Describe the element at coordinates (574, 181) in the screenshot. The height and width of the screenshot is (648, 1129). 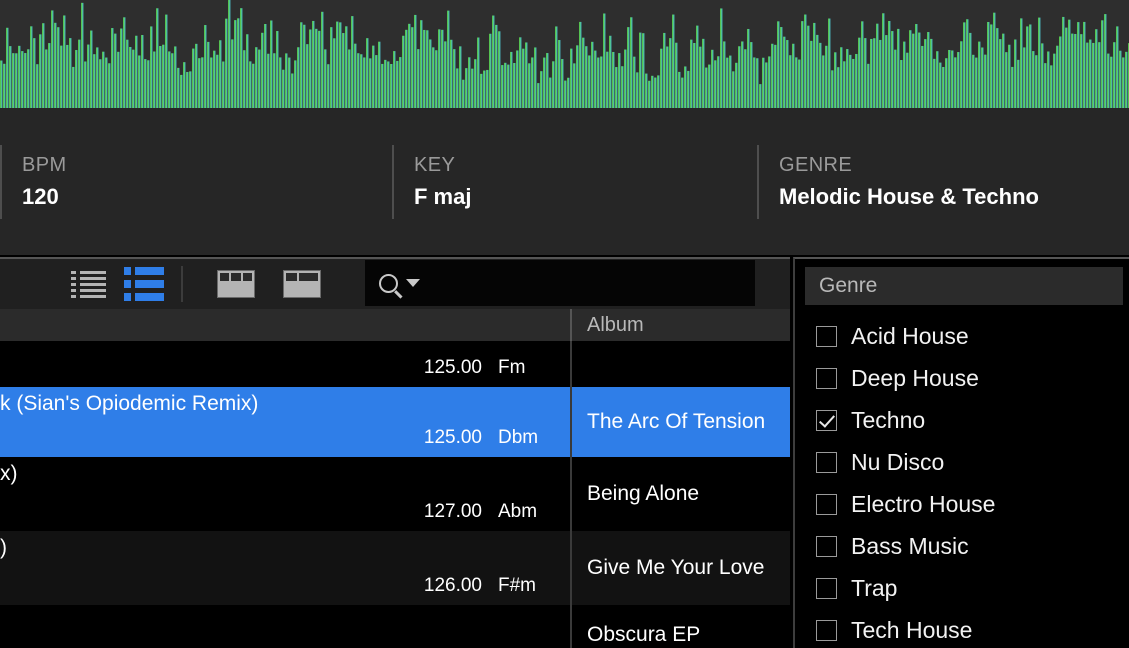
I see `metadata-key: KEY F maj` at that location.